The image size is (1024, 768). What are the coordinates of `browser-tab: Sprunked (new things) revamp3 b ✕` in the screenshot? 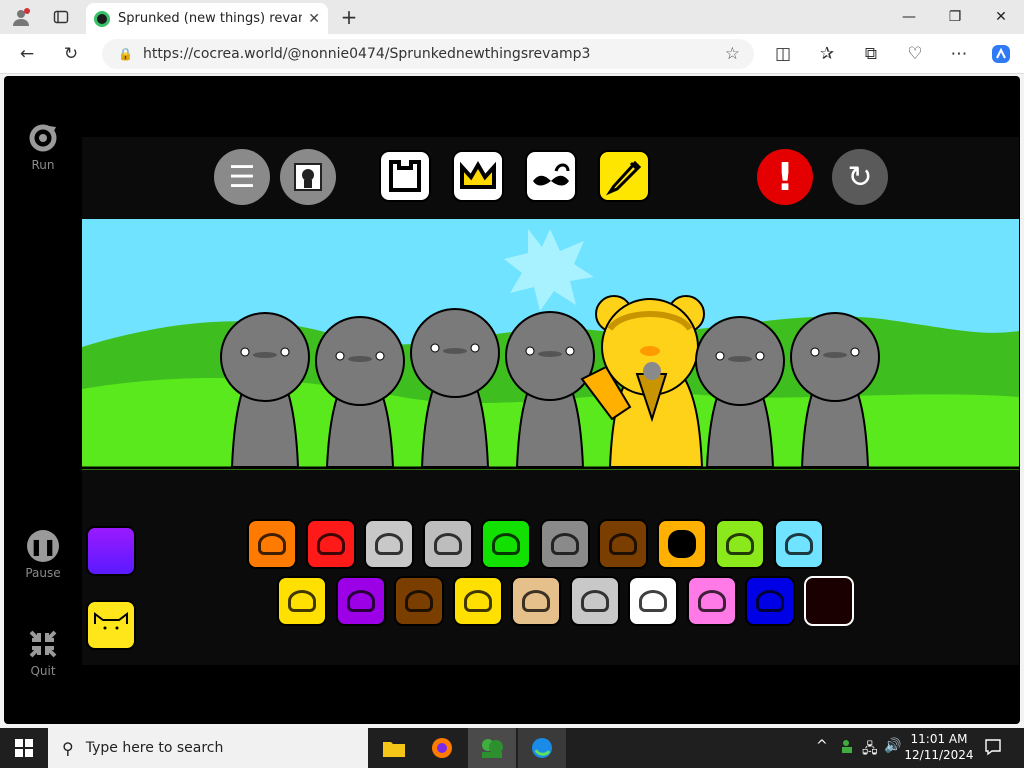 It's located at (207, 18).